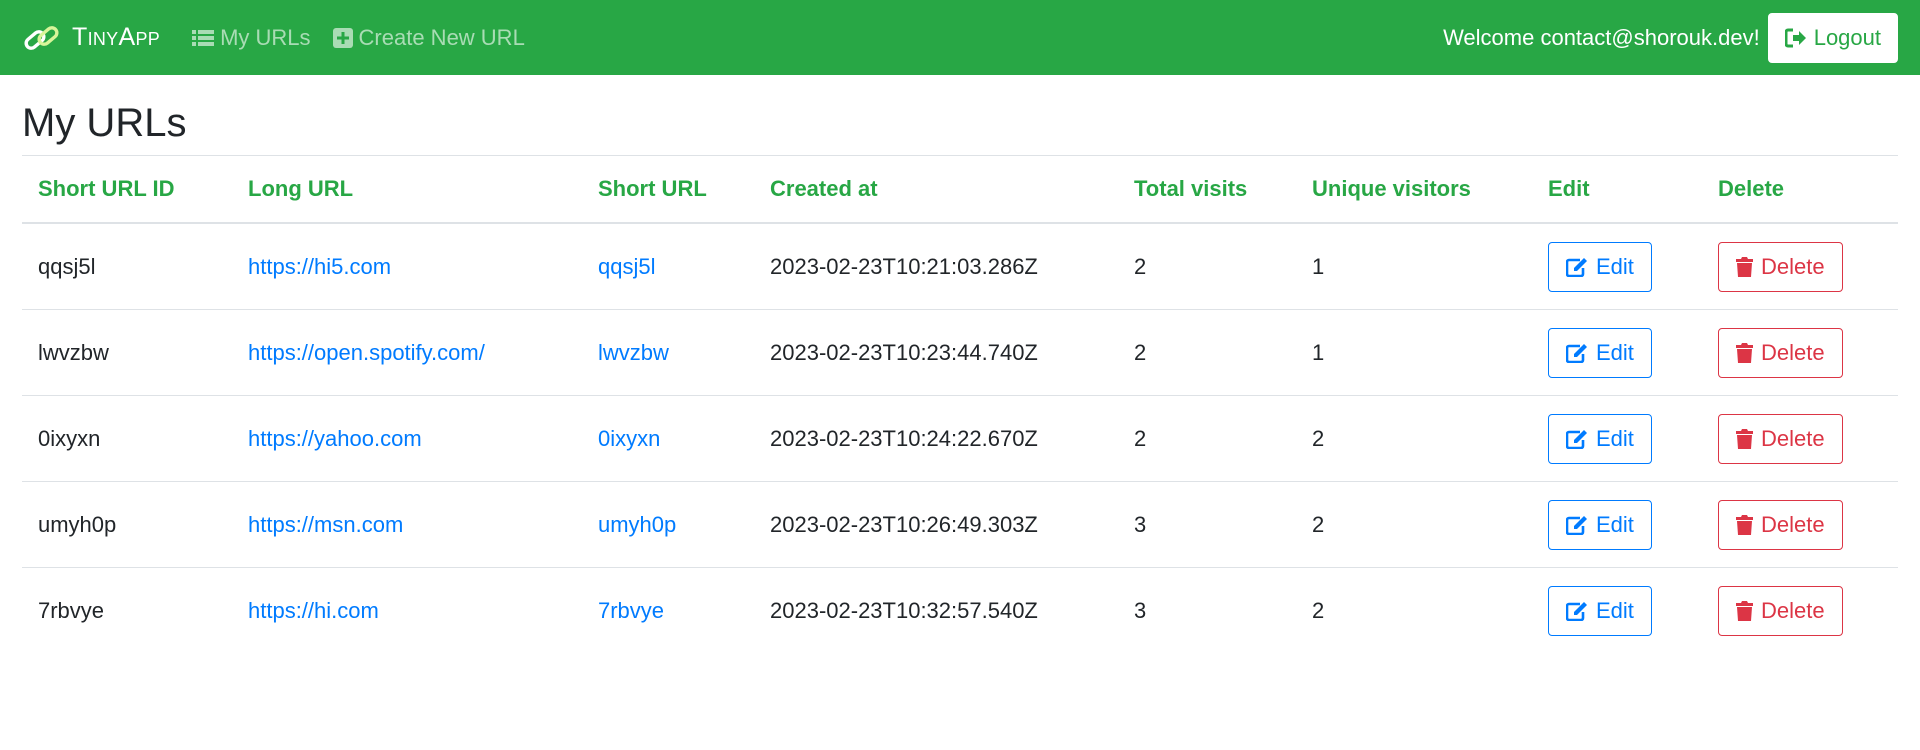 Image resolution: width=1920 pixels, height=750 pixels. I want to click on cell-long-url: https://hi5.com, so click(407, 266).